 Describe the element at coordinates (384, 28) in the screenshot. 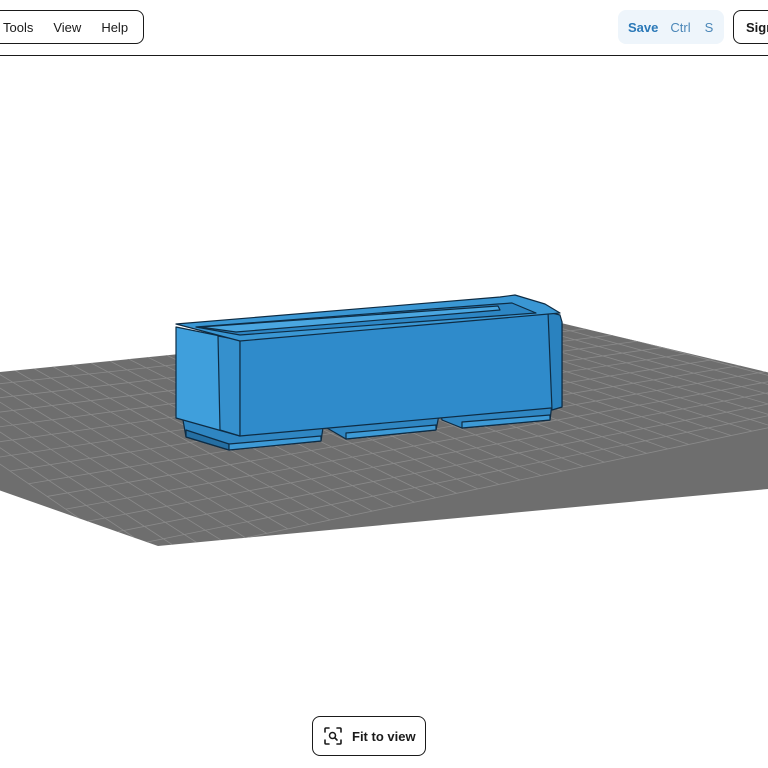

I see `top-toolbar: Tools View Help Save Ctrl S Sign` at that location.